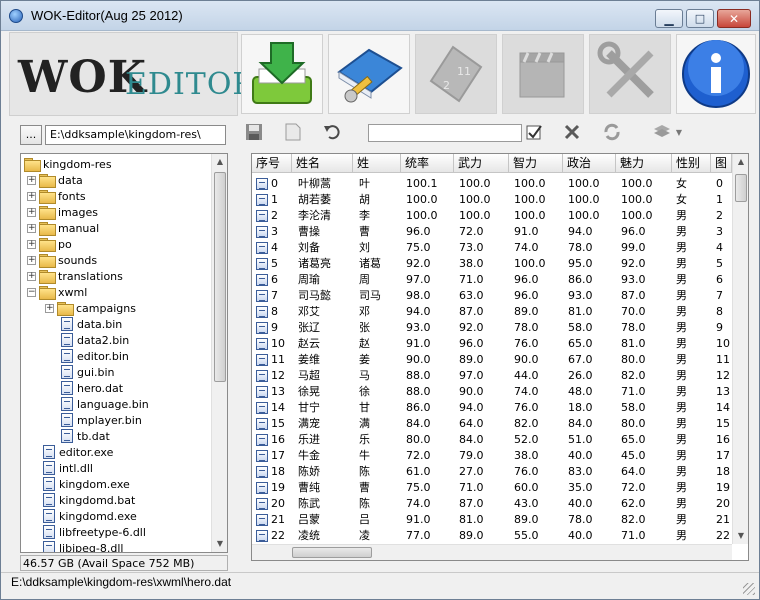 The width and height of the screenshot is (760, 600). I want to click on column-header: 武力, so click(481, 163).